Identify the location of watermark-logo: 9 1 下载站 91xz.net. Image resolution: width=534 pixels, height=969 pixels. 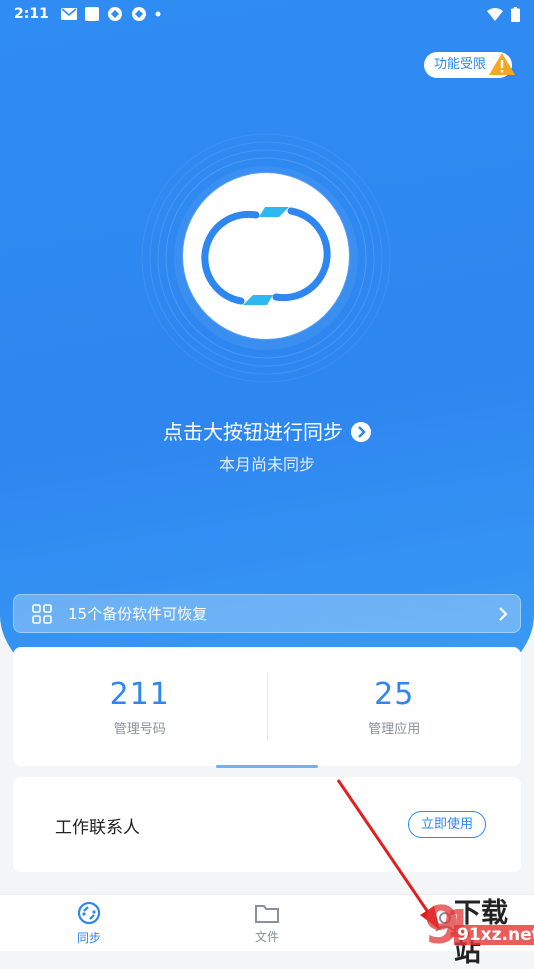
(476, 926).